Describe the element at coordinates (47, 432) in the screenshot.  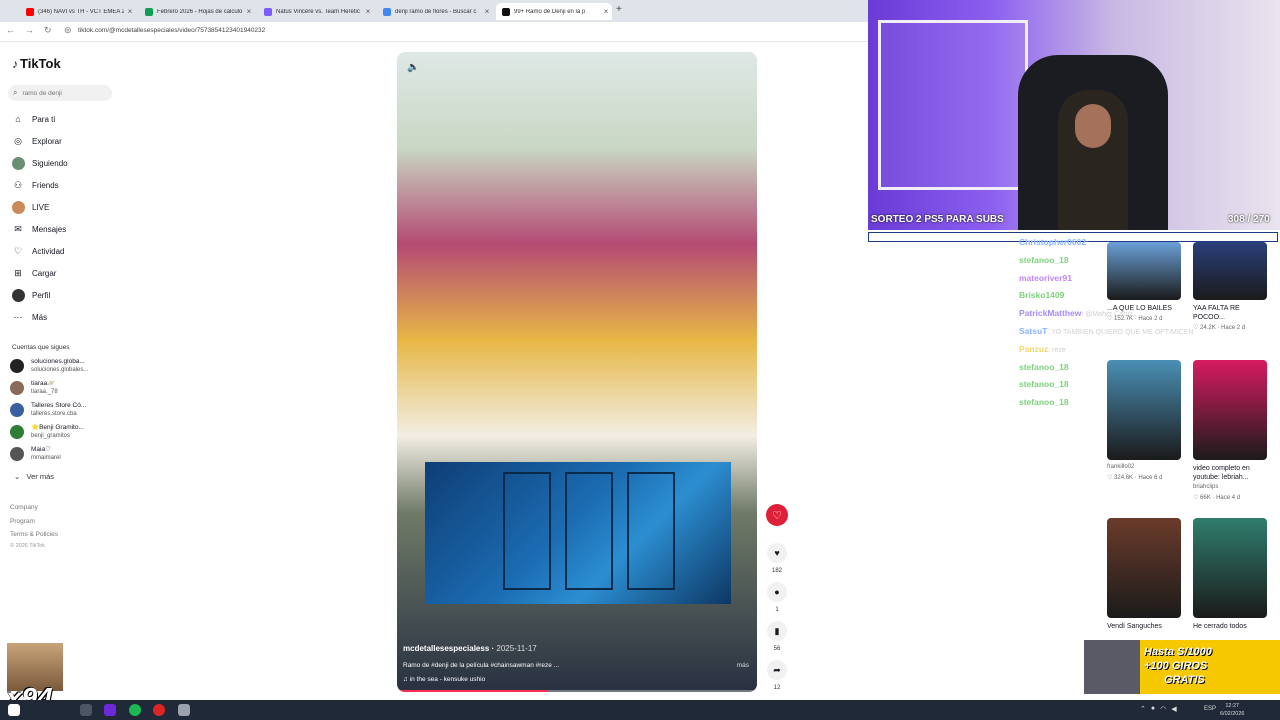
I see `following-account: ⭐Benji Gramito... benji_gramitos` at that location.